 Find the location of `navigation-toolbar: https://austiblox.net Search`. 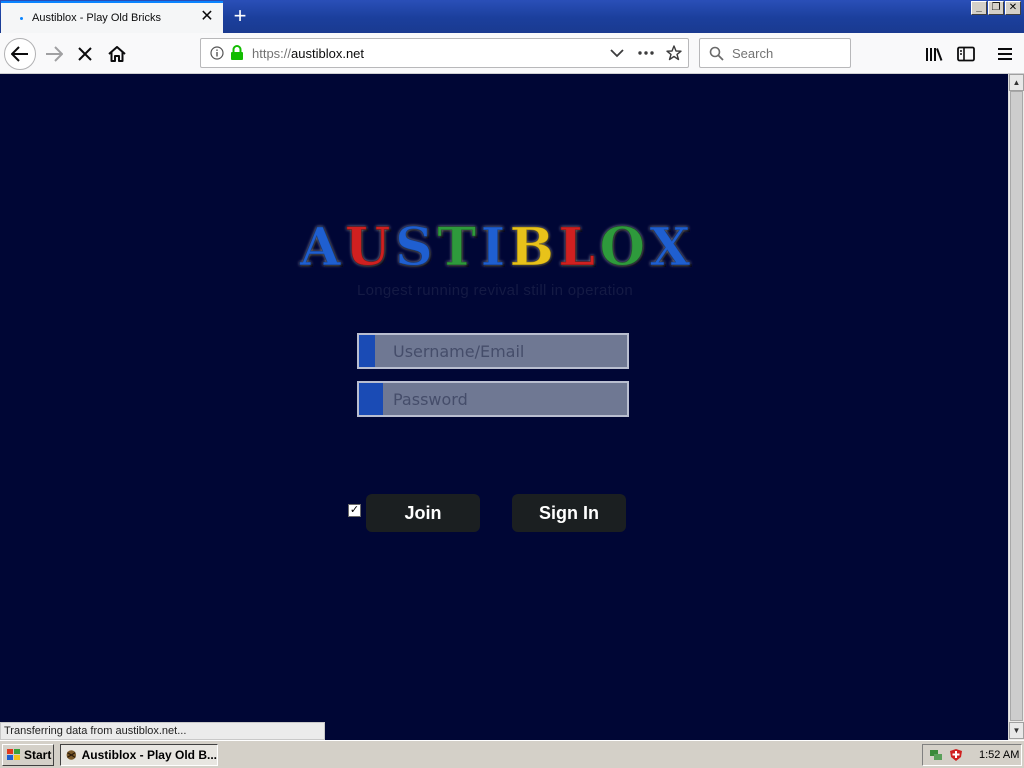

navigation-toolbar: https://austiblox.net Search is located at coordinates (512, 53).